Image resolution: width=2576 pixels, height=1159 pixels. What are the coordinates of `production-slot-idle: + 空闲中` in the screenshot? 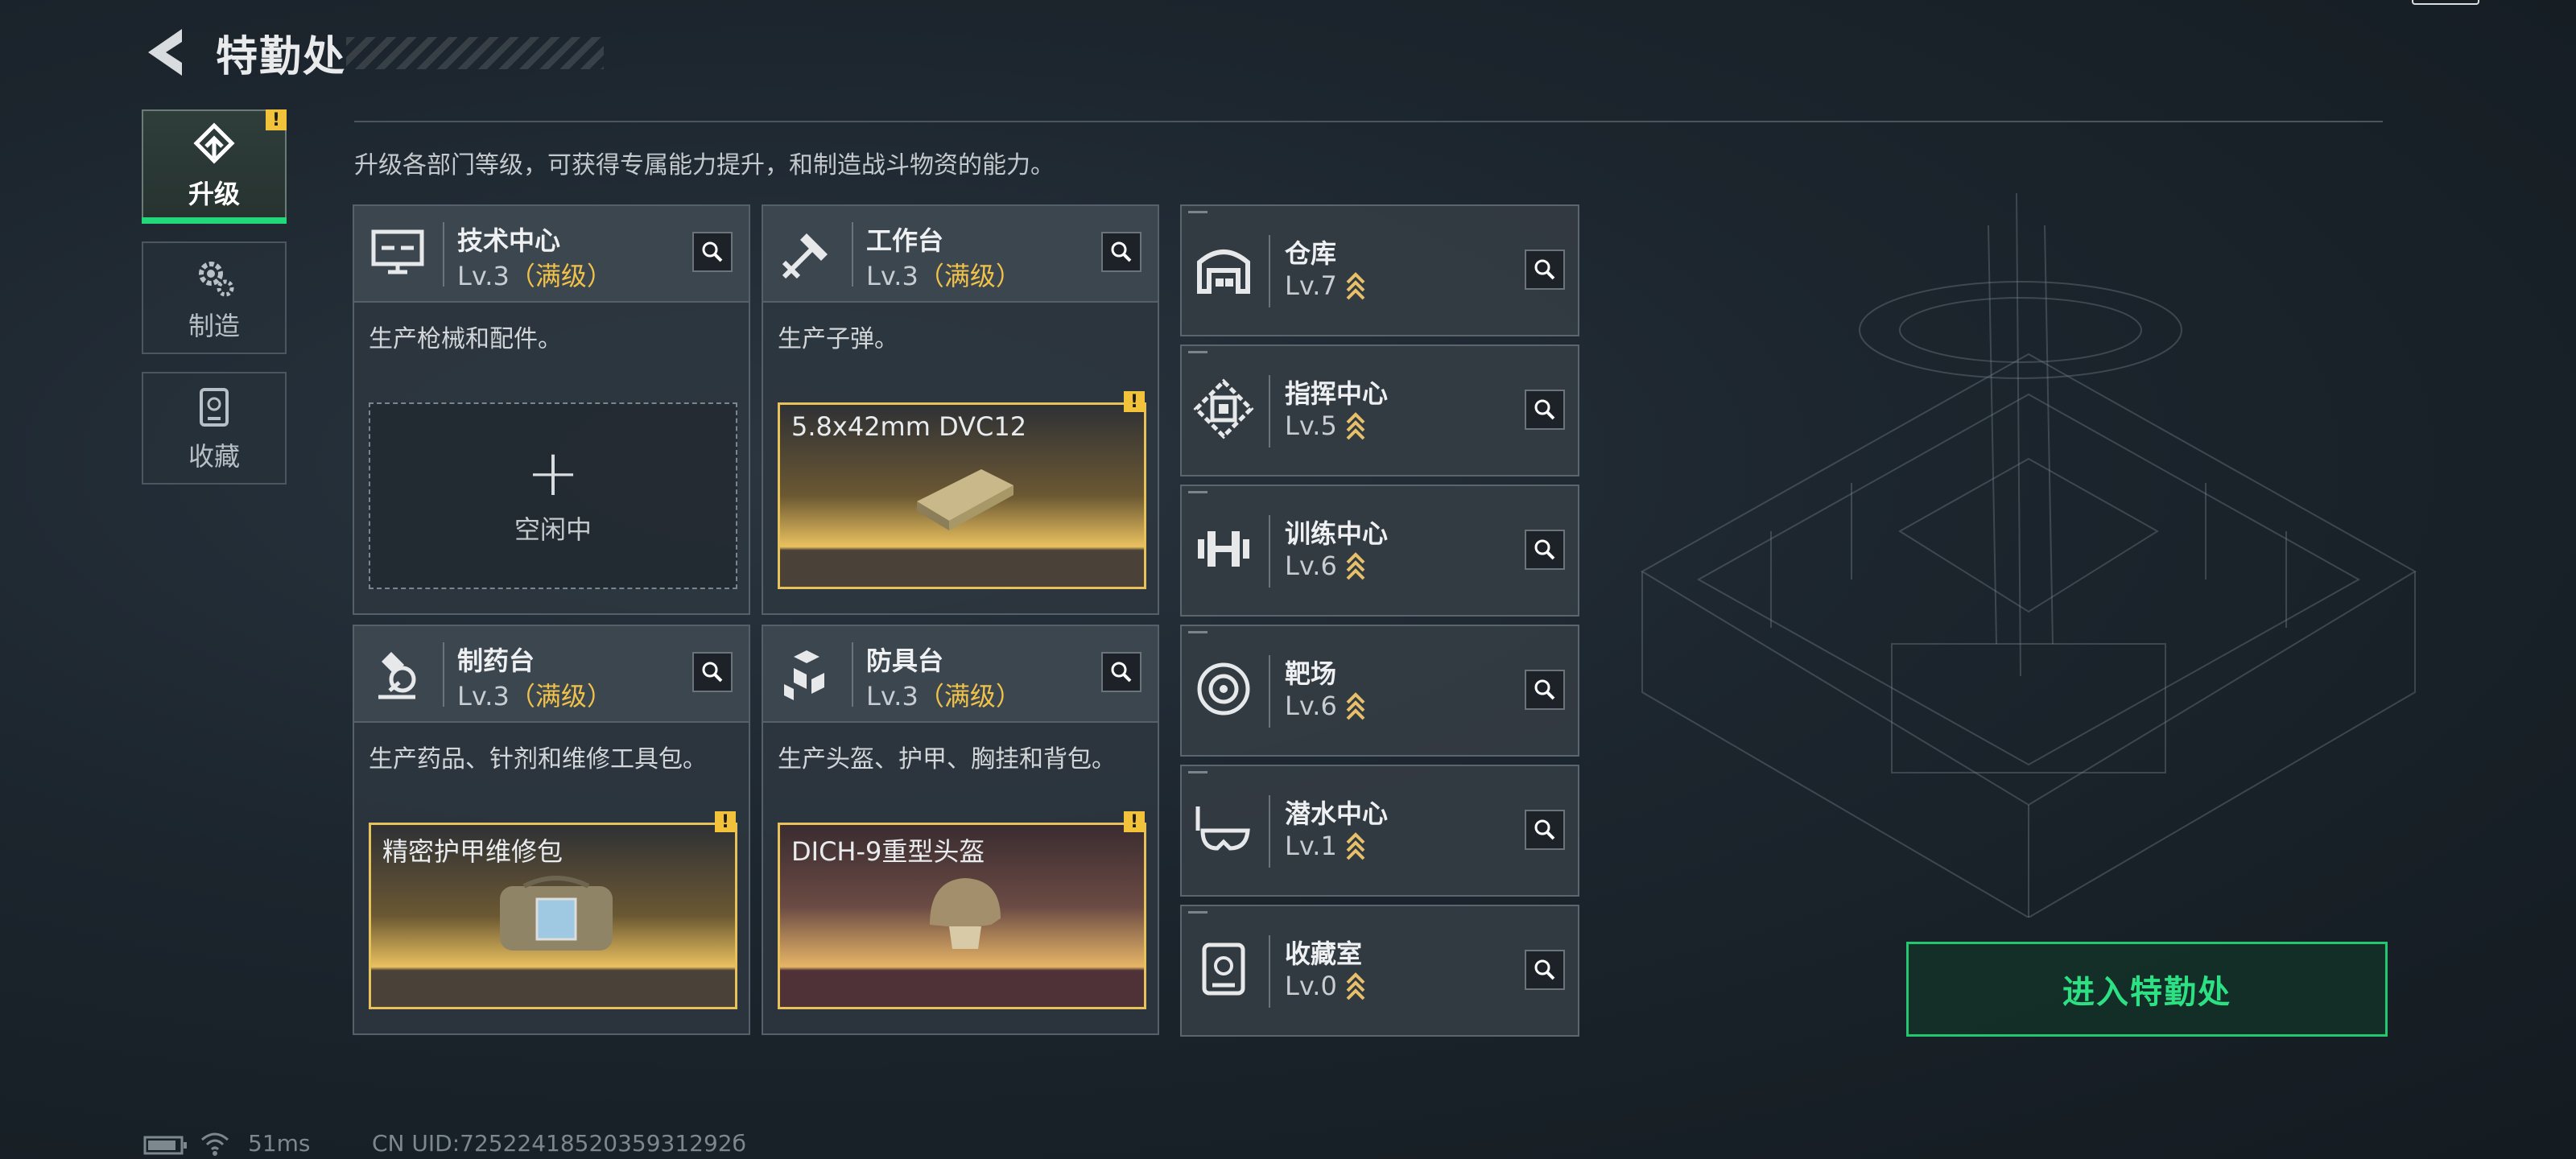 It's located at (553, 495).